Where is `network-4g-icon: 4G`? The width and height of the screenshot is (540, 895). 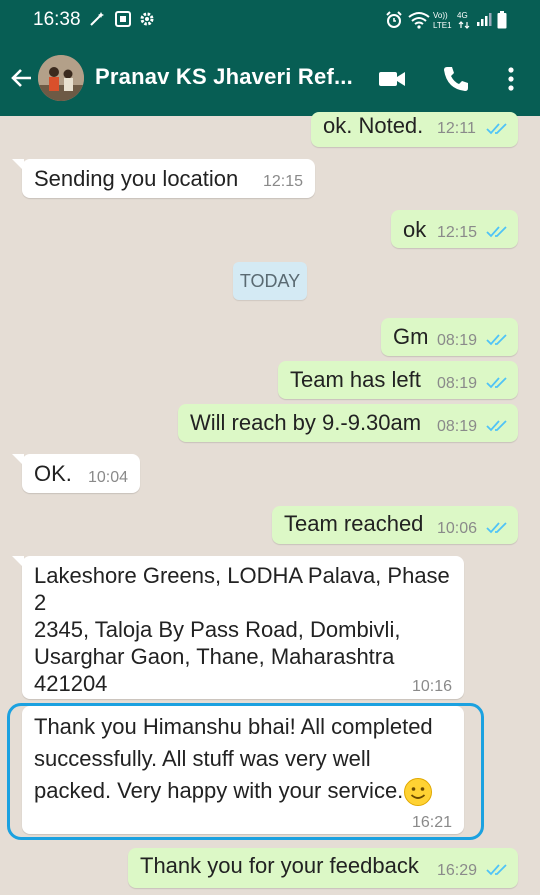
network-4g-icon: 4G is located at coordinates (463, 20).